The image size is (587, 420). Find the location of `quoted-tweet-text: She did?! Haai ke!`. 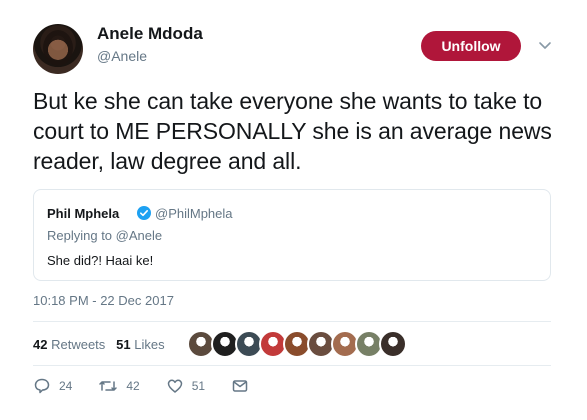

quoted-tweet-text: She did?! Haai ke! is located at coordinates (100, 260).